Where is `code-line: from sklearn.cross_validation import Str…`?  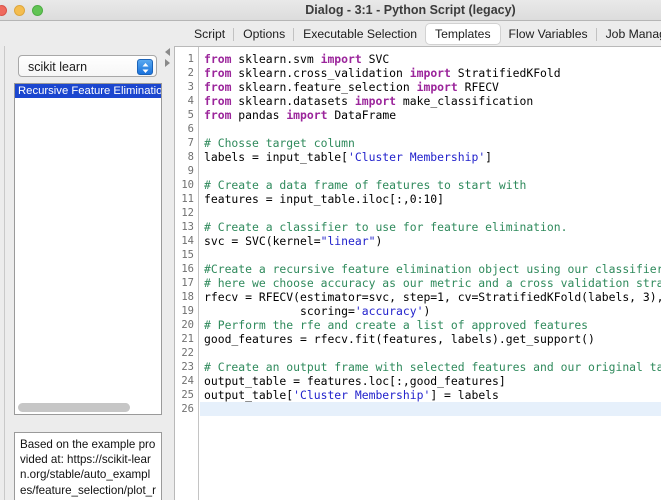 code-line: from sklearn.cross_validation import Str… is located at coordinates (430, 73).